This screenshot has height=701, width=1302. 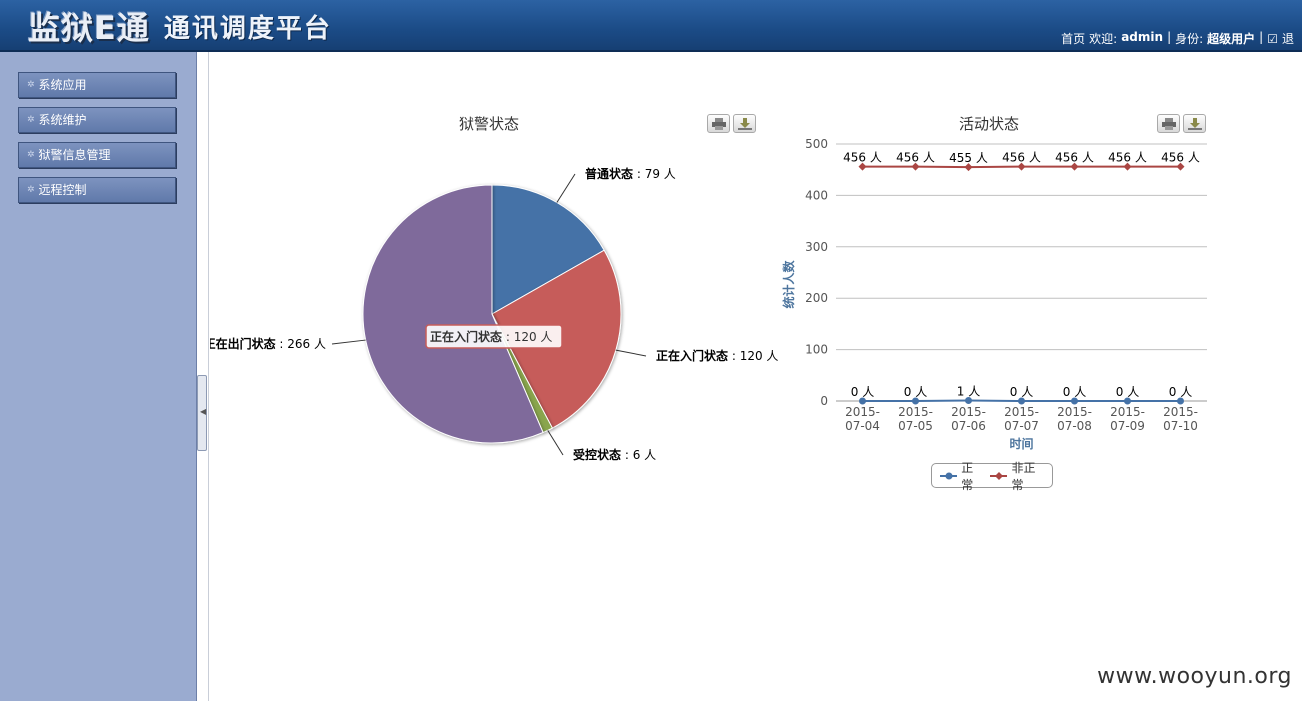 I want to click on x-tick-label: 2015-07-05, so click(x=915, y=419).